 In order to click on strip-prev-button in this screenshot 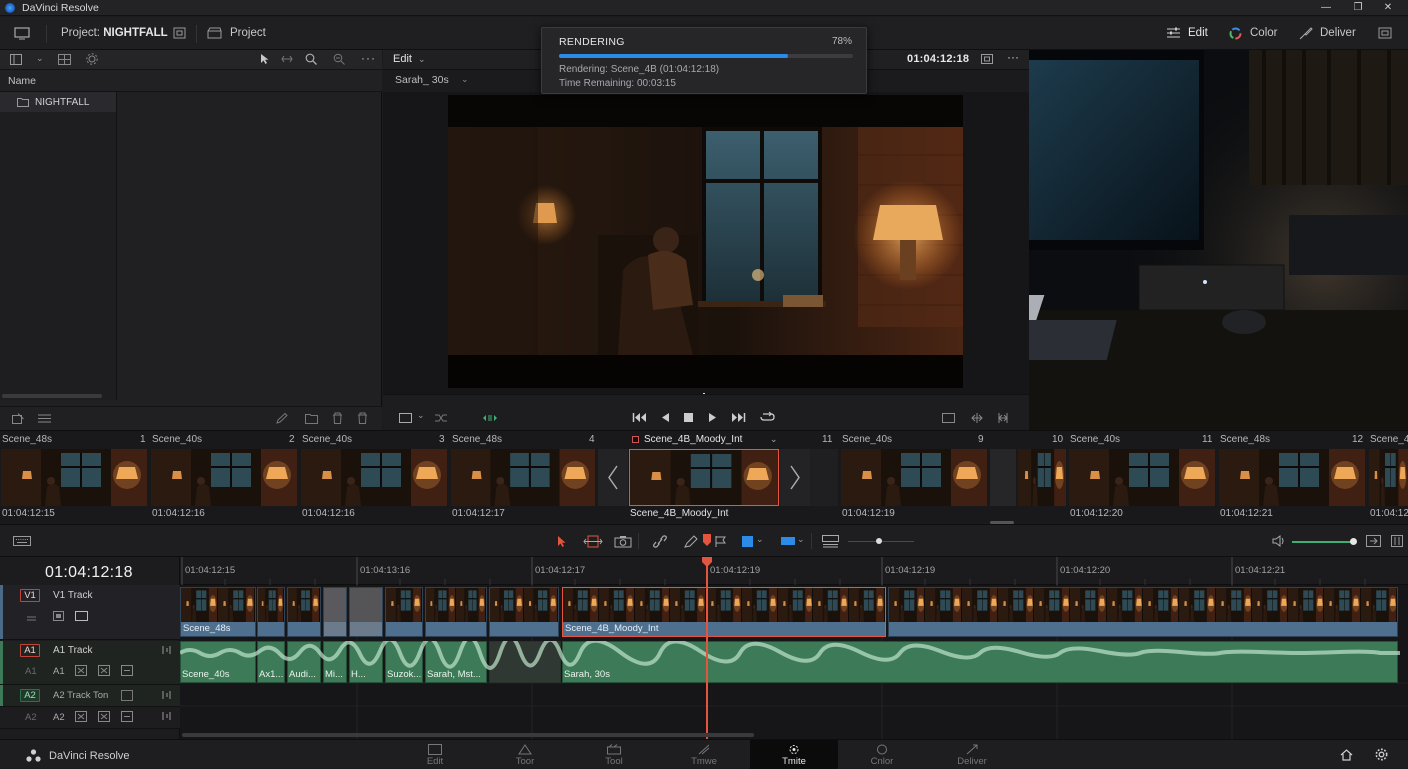, I will do `click(613, 477)`.